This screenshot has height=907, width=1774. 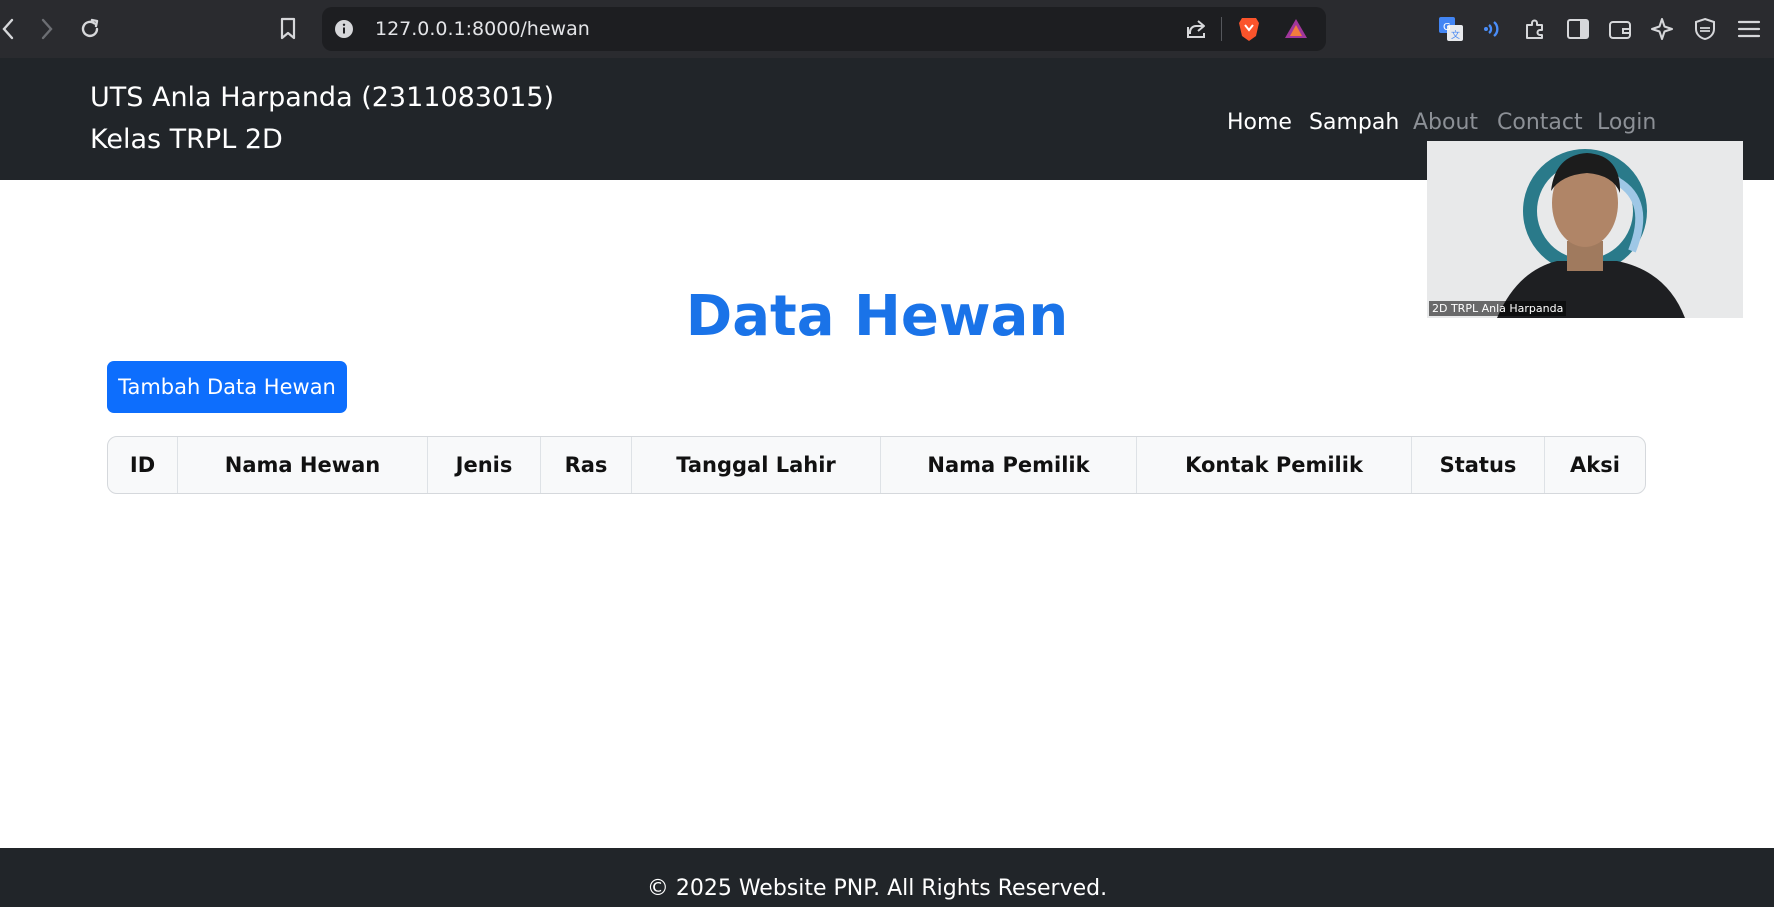 What do you see at coordinates (1535, 29) in the screenshot?
I see `extensions-icon` at bounding box center [1535, 29].